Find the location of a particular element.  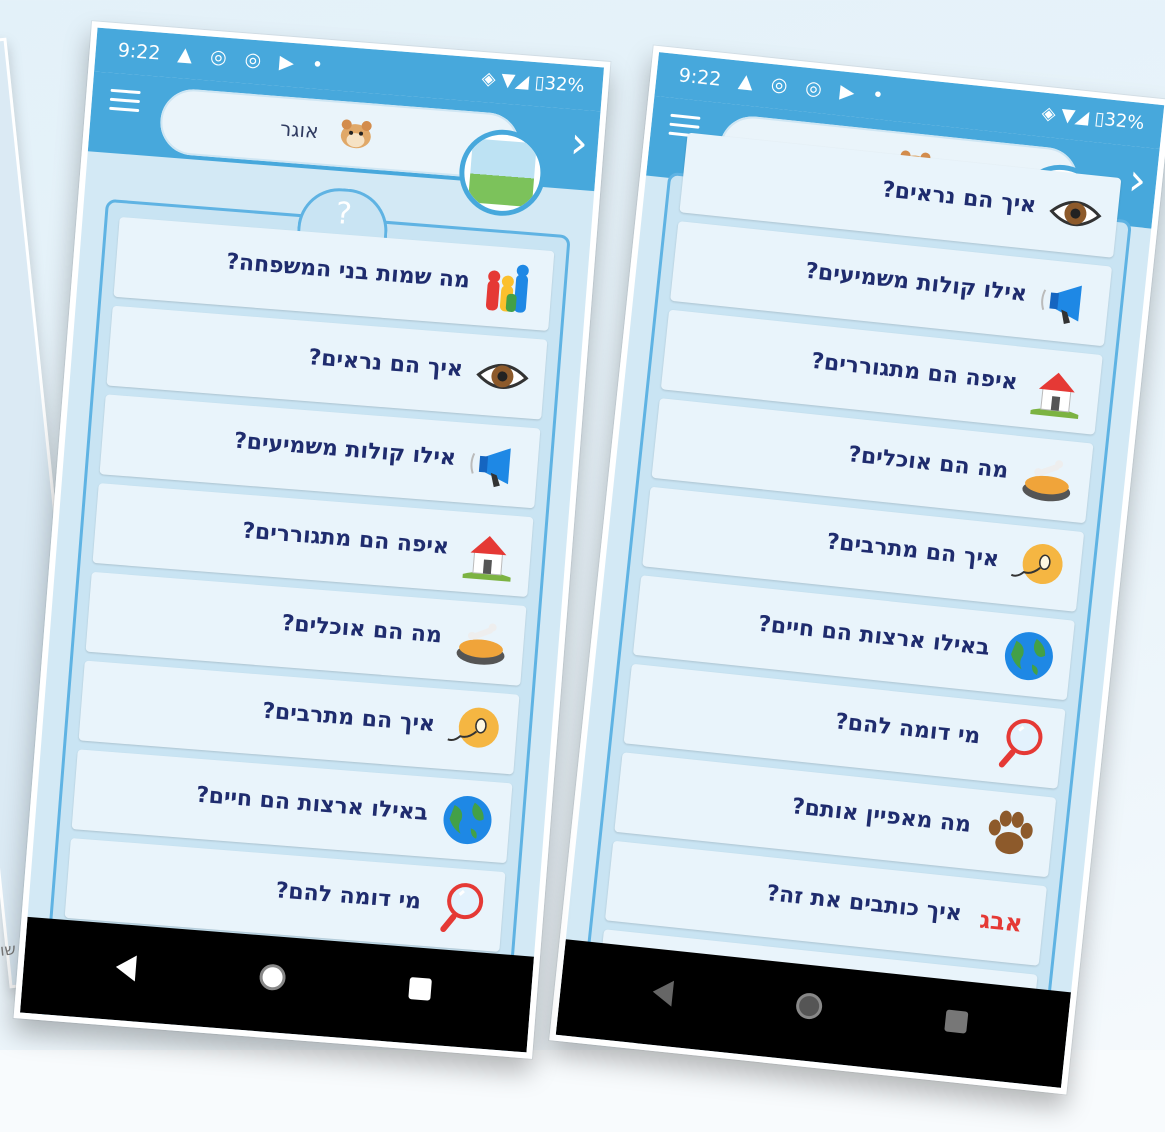

alef-bet-icon-glyph: אבג is located at coordinates (1001, 921).